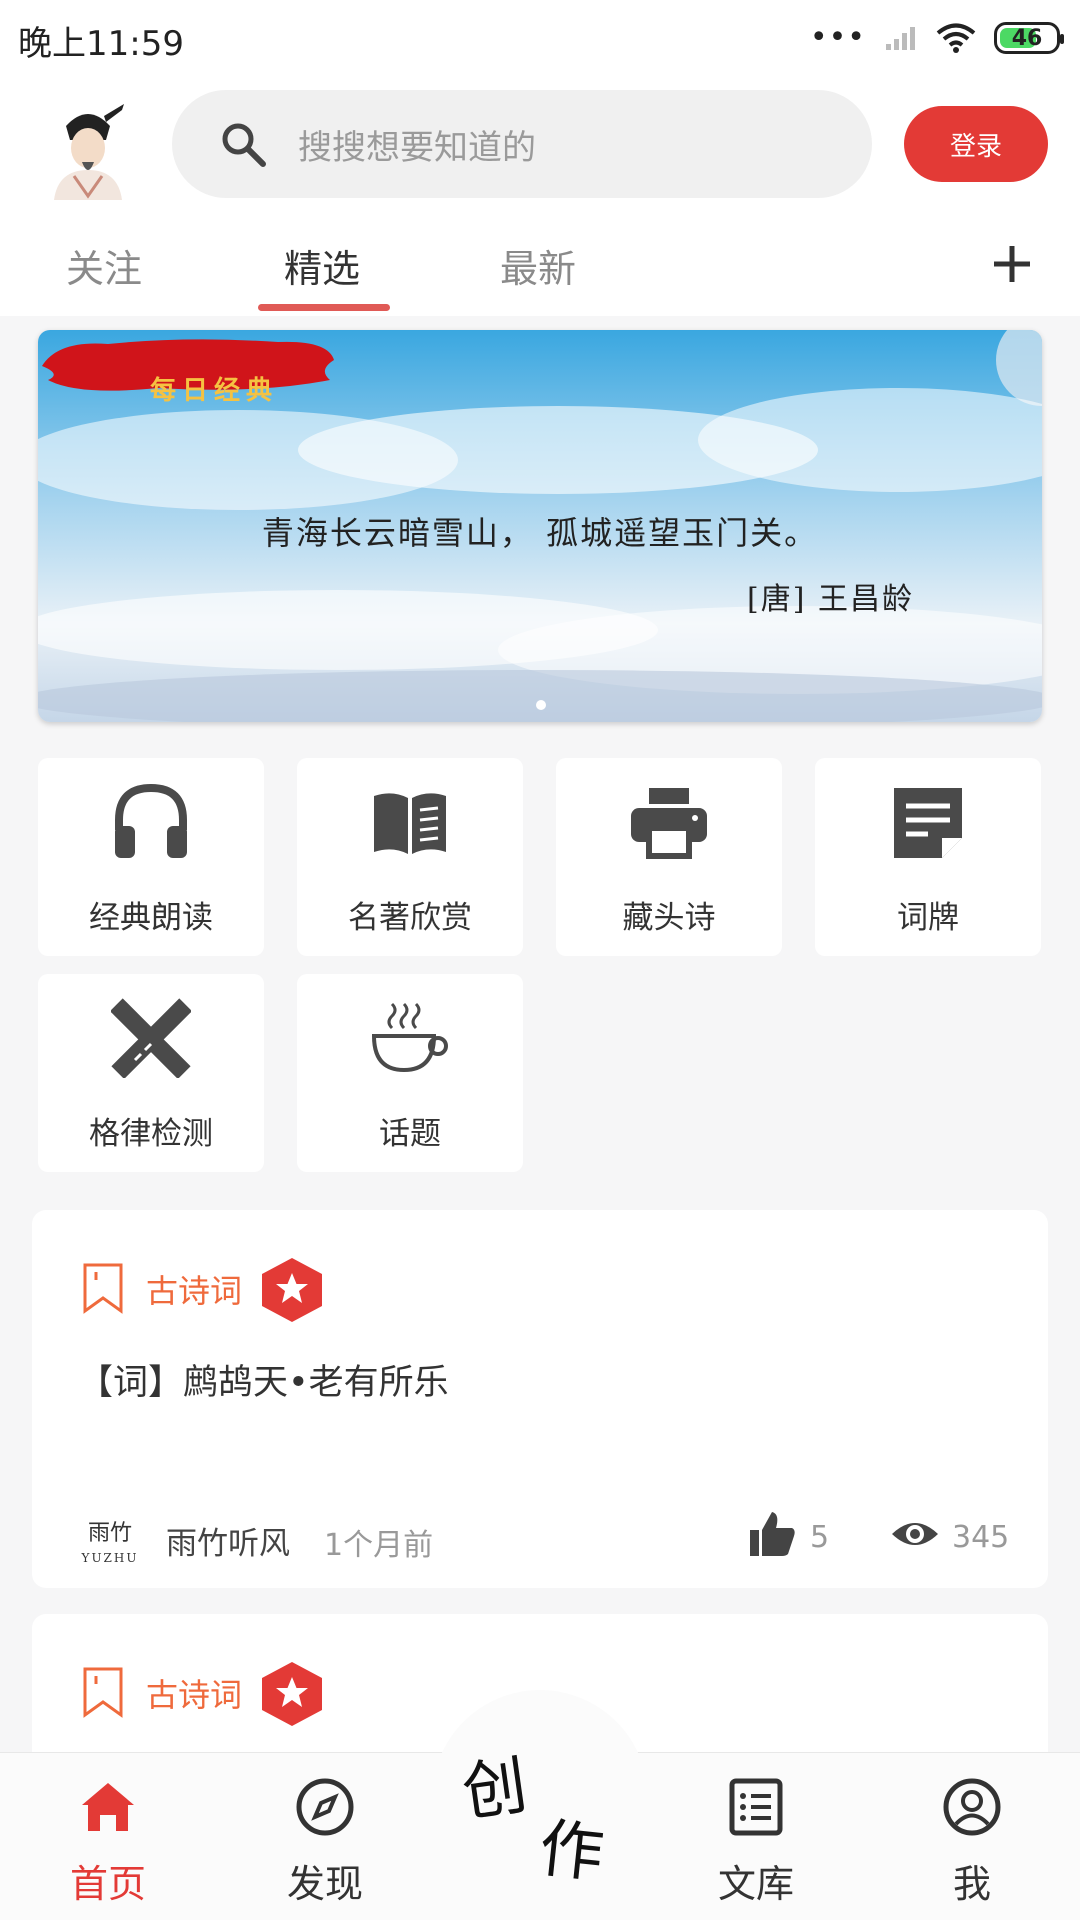 The image size is (1080, 1920). Describe the element at coordinates (928, 823) in the screenshot. I see `note-icon` at that location.